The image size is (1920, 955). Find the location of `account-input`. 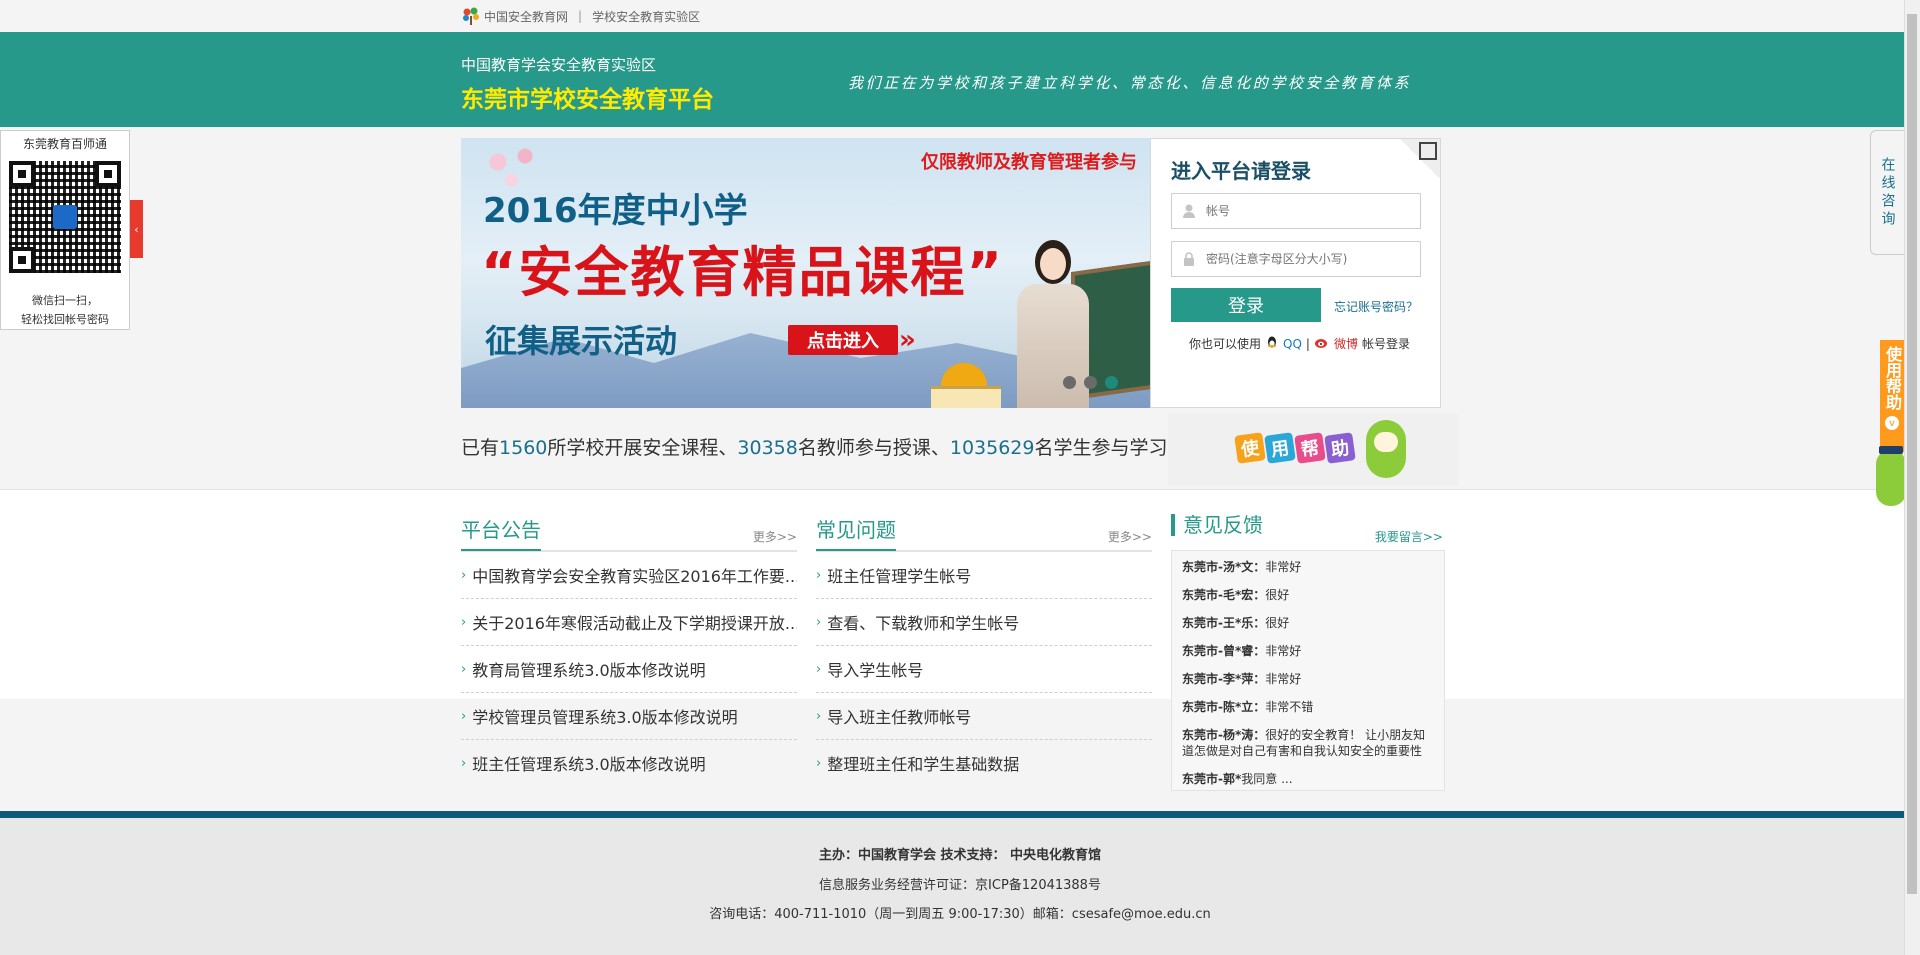

account-input is located at coordinates (1311, 211).